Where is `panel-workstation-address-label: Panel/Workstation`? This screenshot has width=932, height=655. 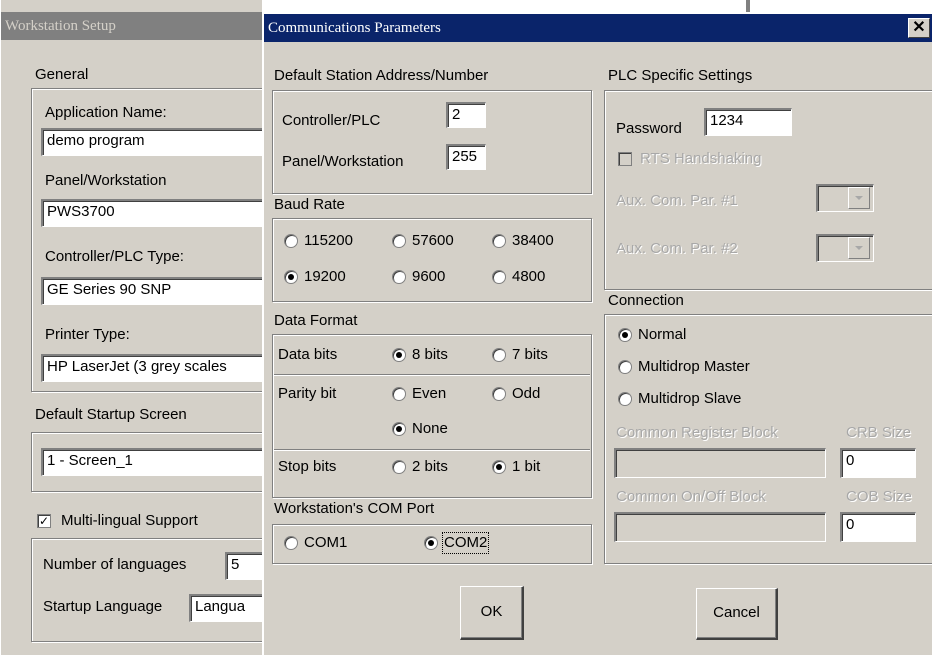
panel-workstation-address-label: Panel/Workstation is located at coordinates (343, 161).